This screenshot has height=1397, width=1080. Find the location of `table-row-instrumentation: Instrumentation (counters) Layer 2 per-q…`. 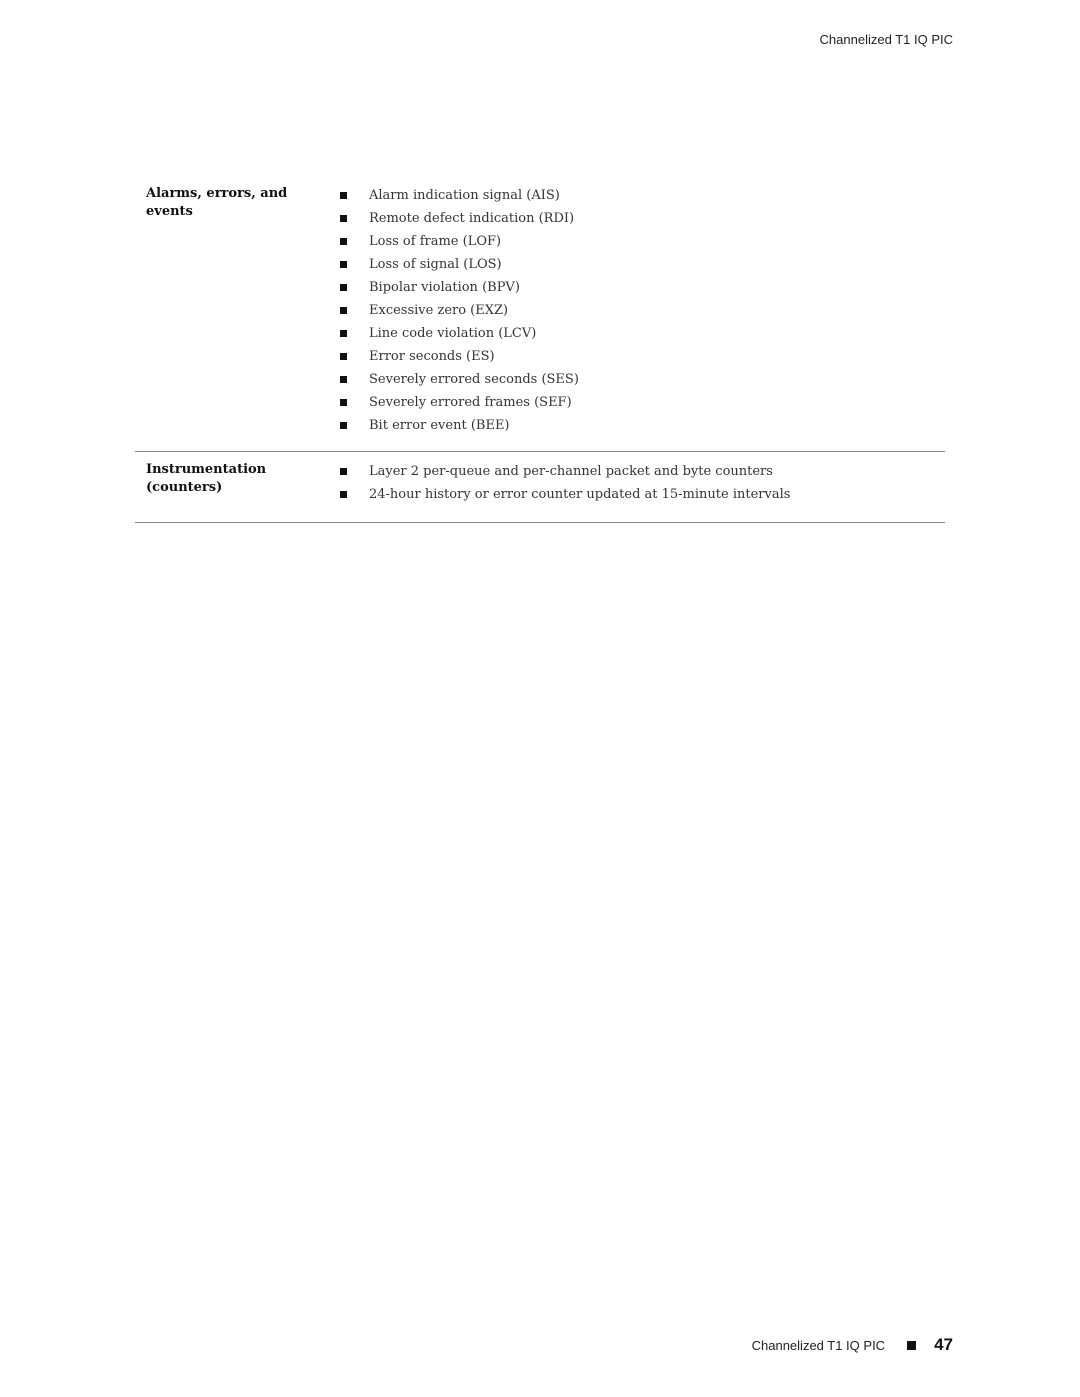

table-row-instrumentation: Instrumentation (counters) Layer 2 per-q… is located at coordinates (540, 487).